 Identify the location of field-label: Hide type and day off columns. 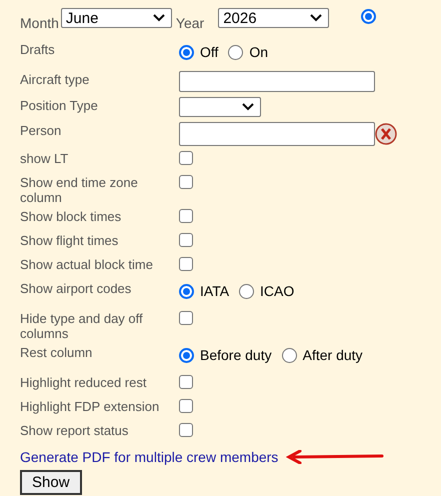
(82, 326).